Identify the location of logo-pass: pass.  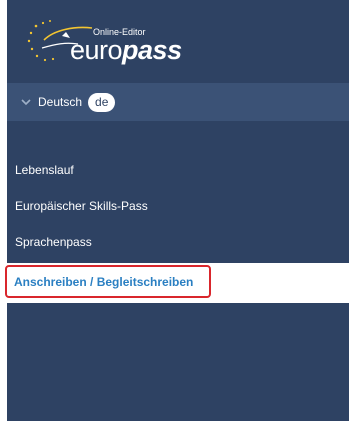
(152, 50).